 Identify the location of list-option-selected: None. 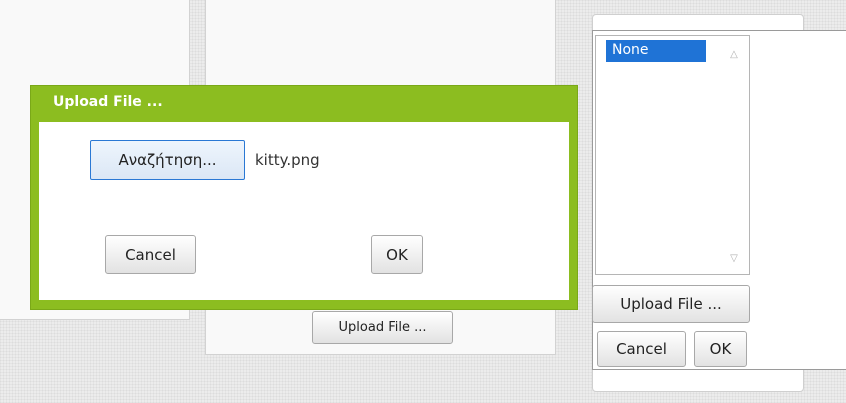
(656, 51).